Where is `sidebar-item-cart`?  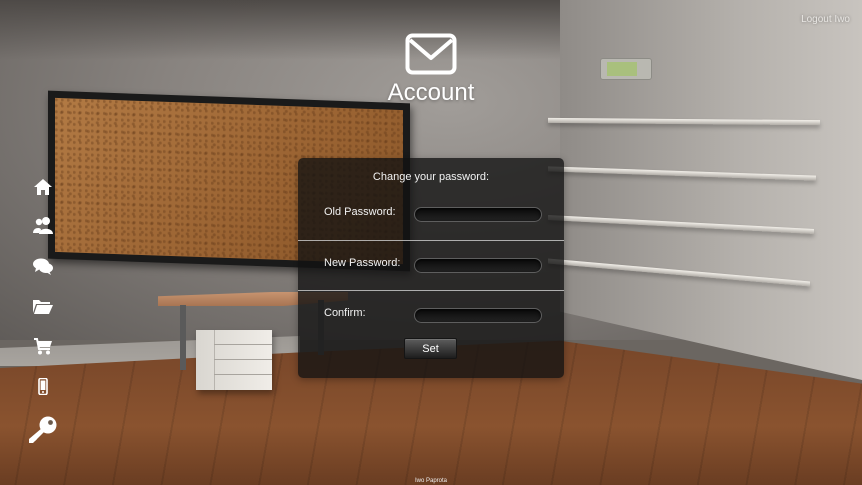 sidebar-item-cart is located at coordinates (43, 346).